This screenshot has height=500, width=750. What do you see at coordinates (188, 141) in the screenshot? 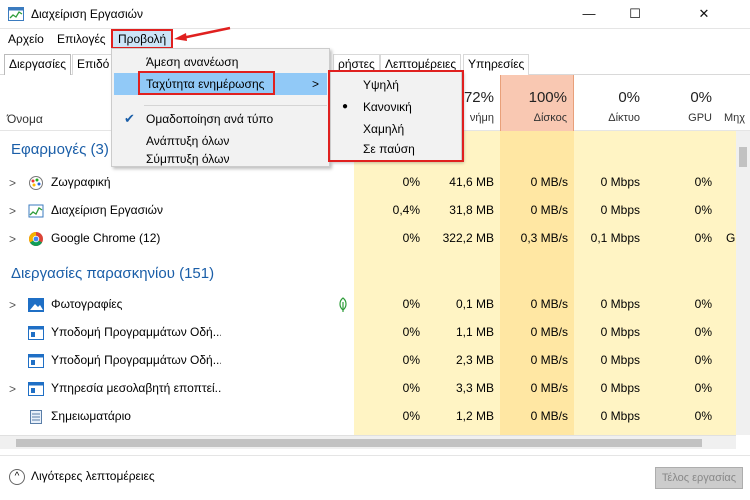
I see `expand-all-label: Ανάπτυξη όλων` at bounding box center [188, 141].